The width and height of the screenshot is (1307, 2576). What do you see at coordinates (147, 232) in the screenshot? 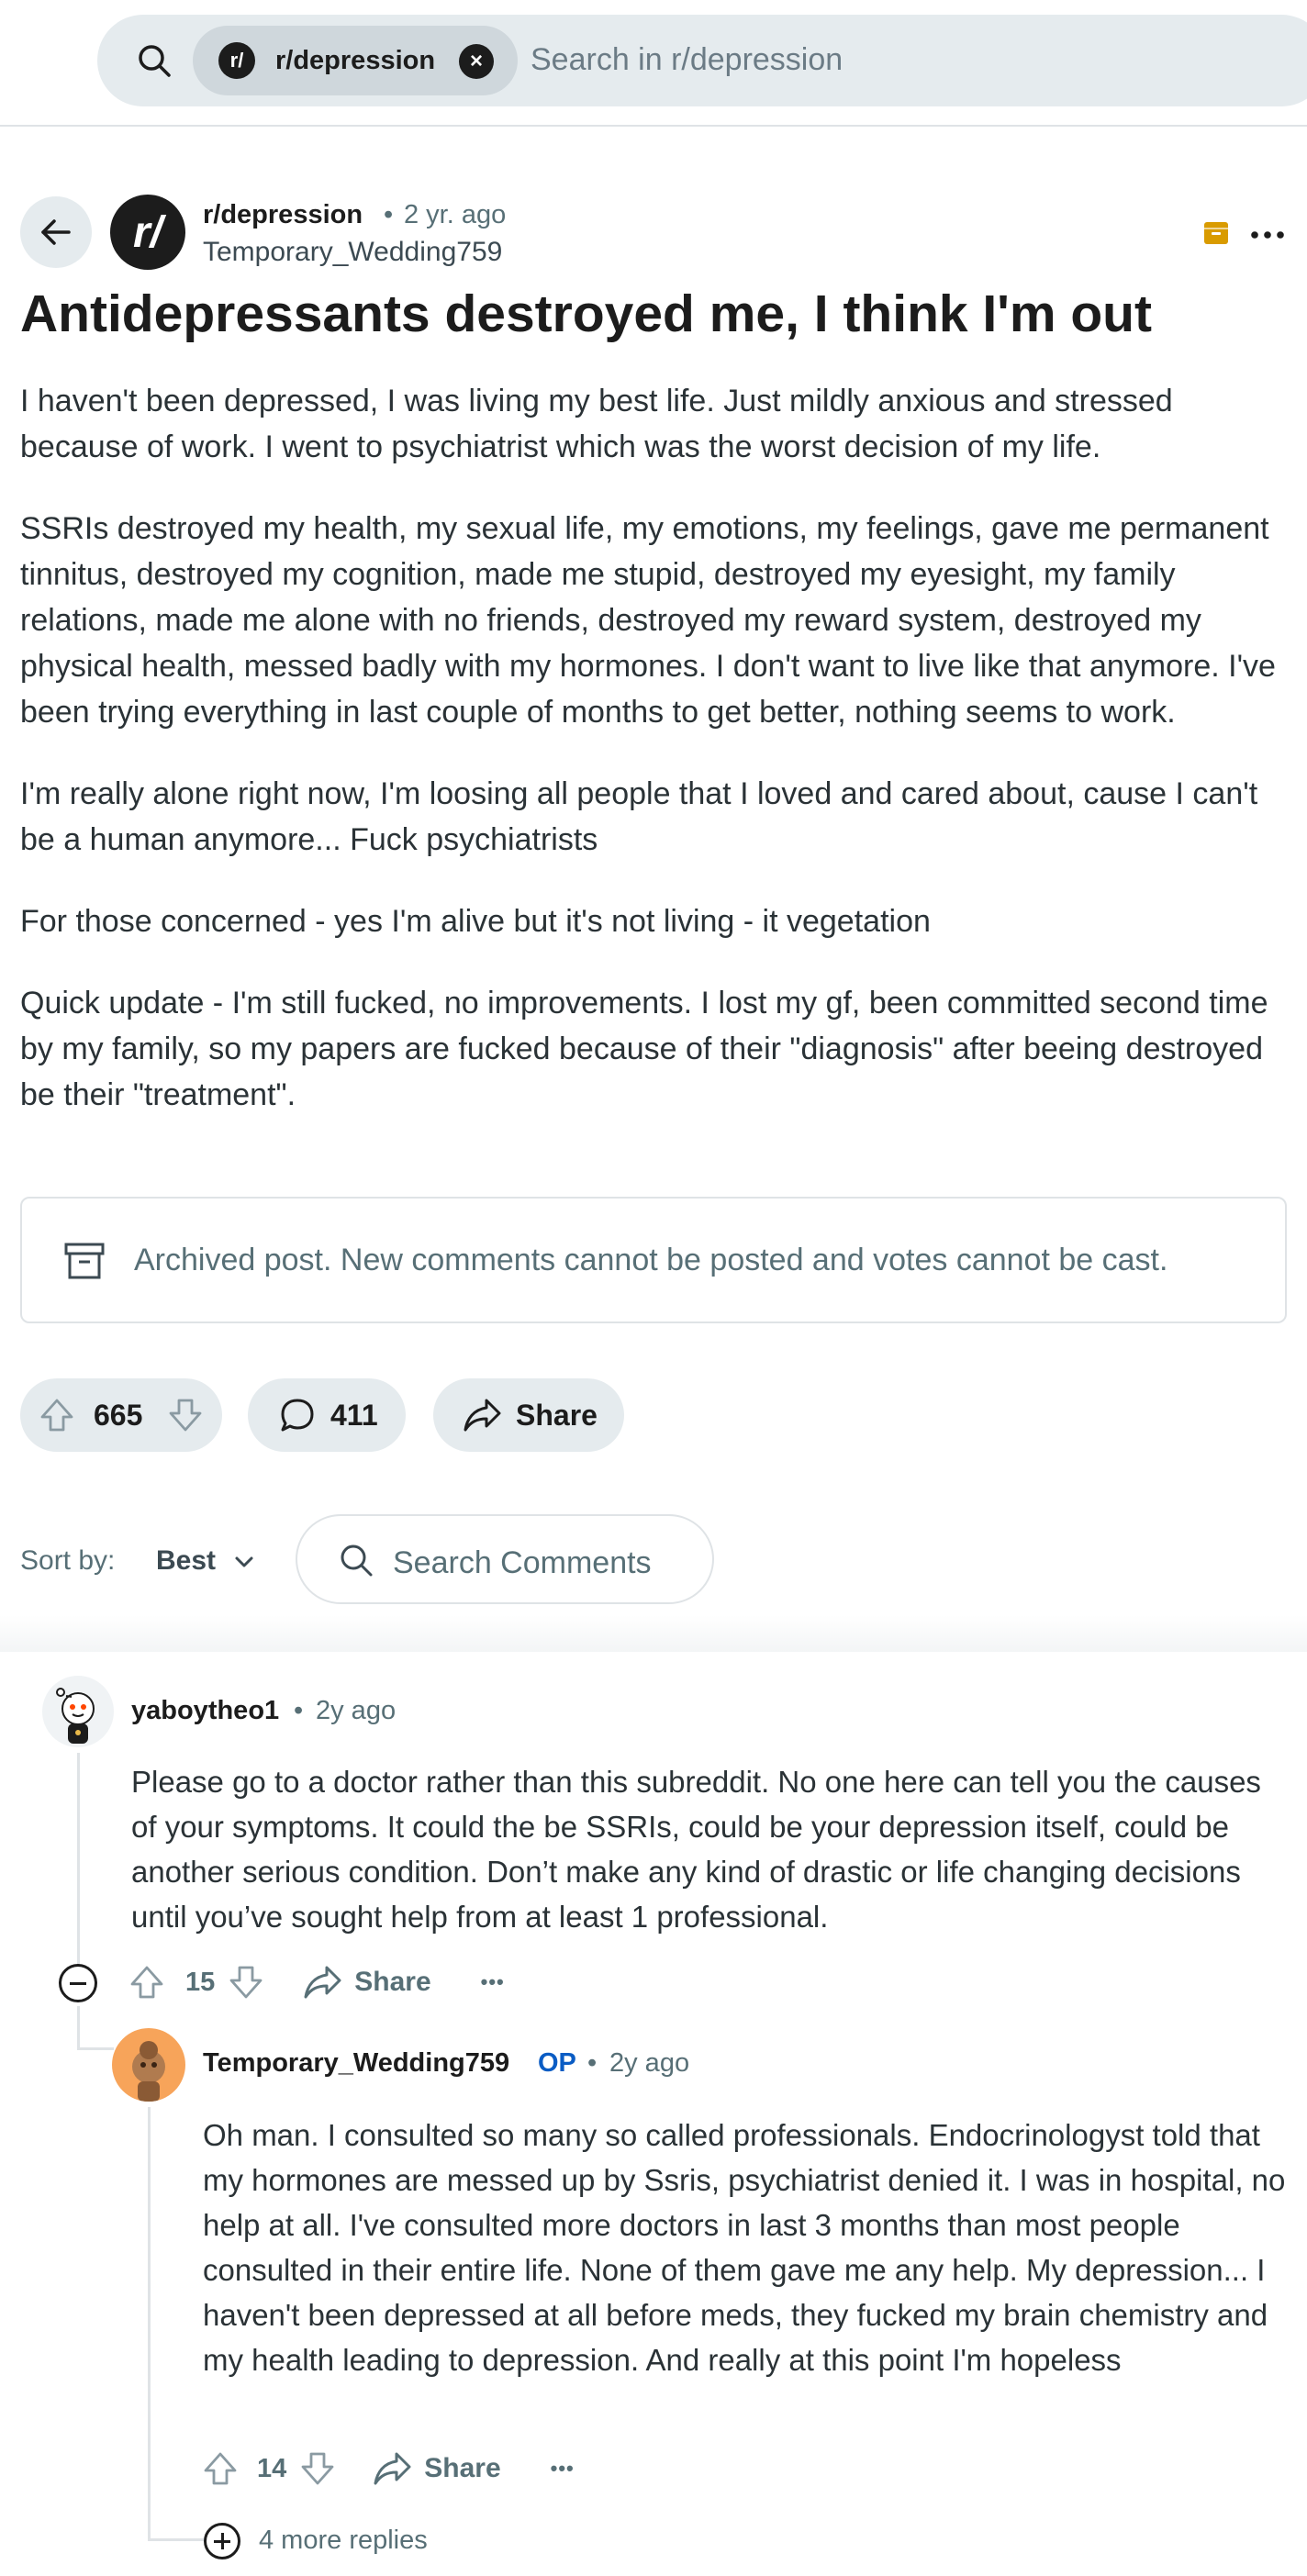
I see `subreddit-avatar: r/` at bounding box center [147, 232].